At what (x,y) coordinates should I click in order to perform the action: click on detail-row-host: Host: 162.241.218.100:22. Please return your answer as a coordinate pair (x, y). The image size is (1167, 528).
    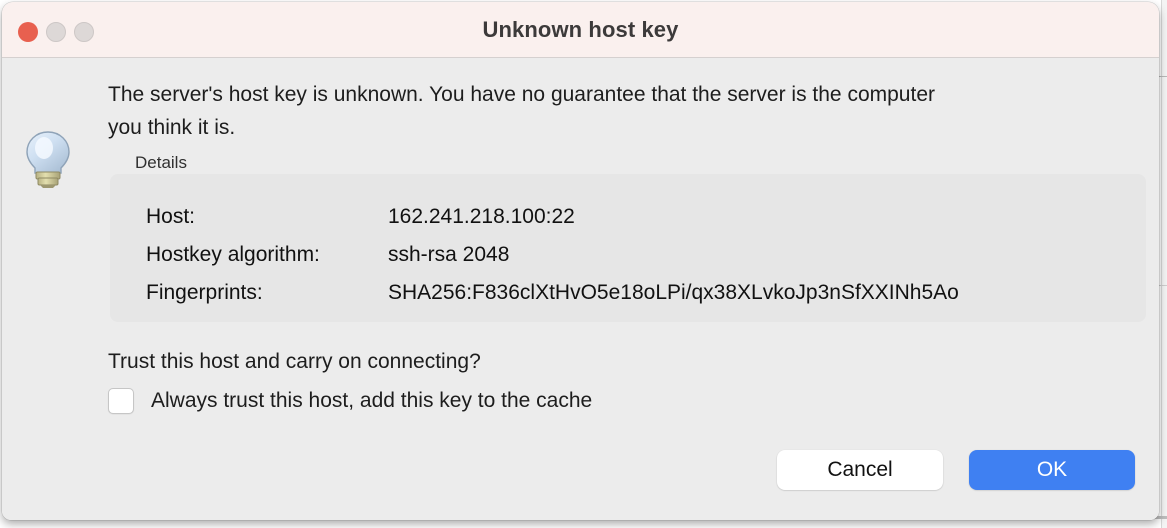
    Looking at the image, I should click on (646, 217).